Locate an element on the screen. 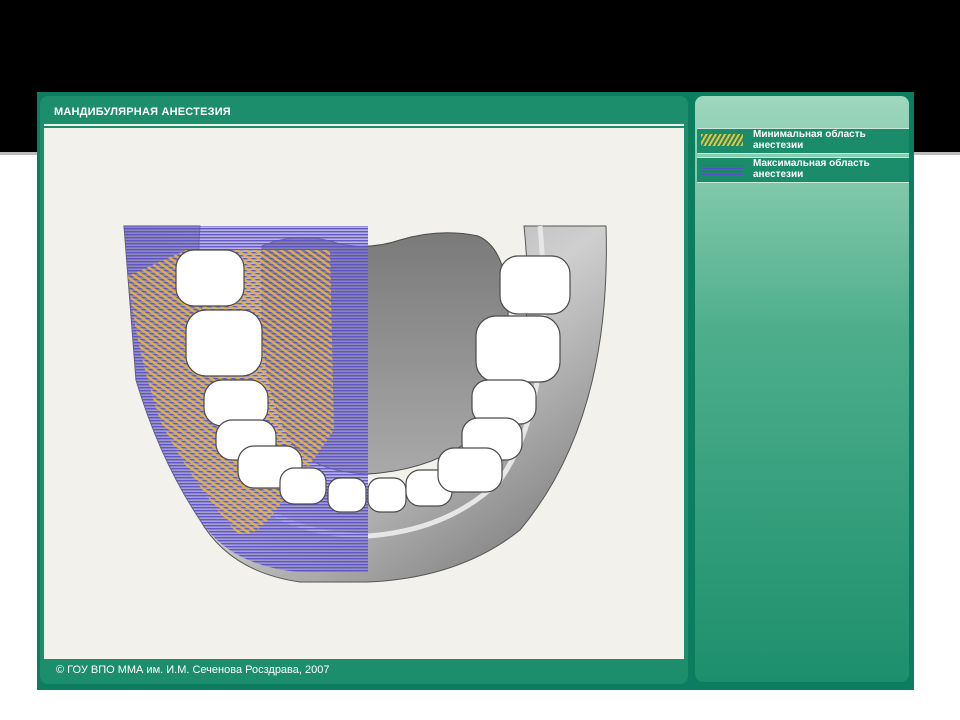  legend-item-max: Максимальная область анестезии is located at coordinates (803, 170).